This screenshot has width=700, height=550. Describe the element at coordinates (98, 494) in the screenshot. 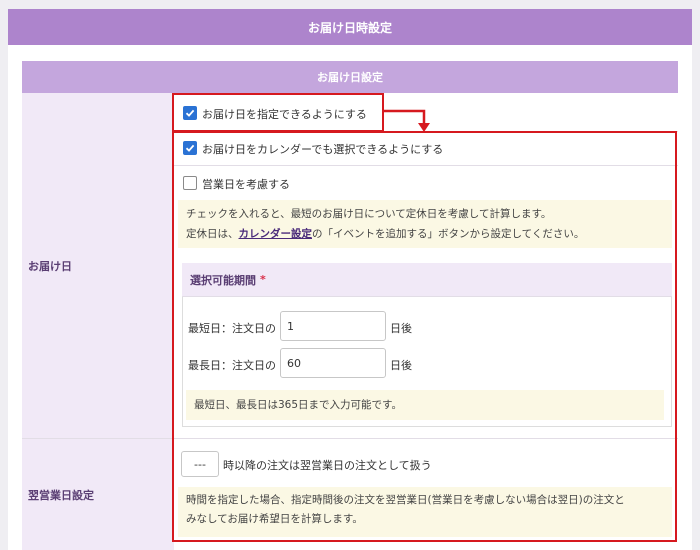

I see `label-next-business-day: 翌営業日設定` at that location.